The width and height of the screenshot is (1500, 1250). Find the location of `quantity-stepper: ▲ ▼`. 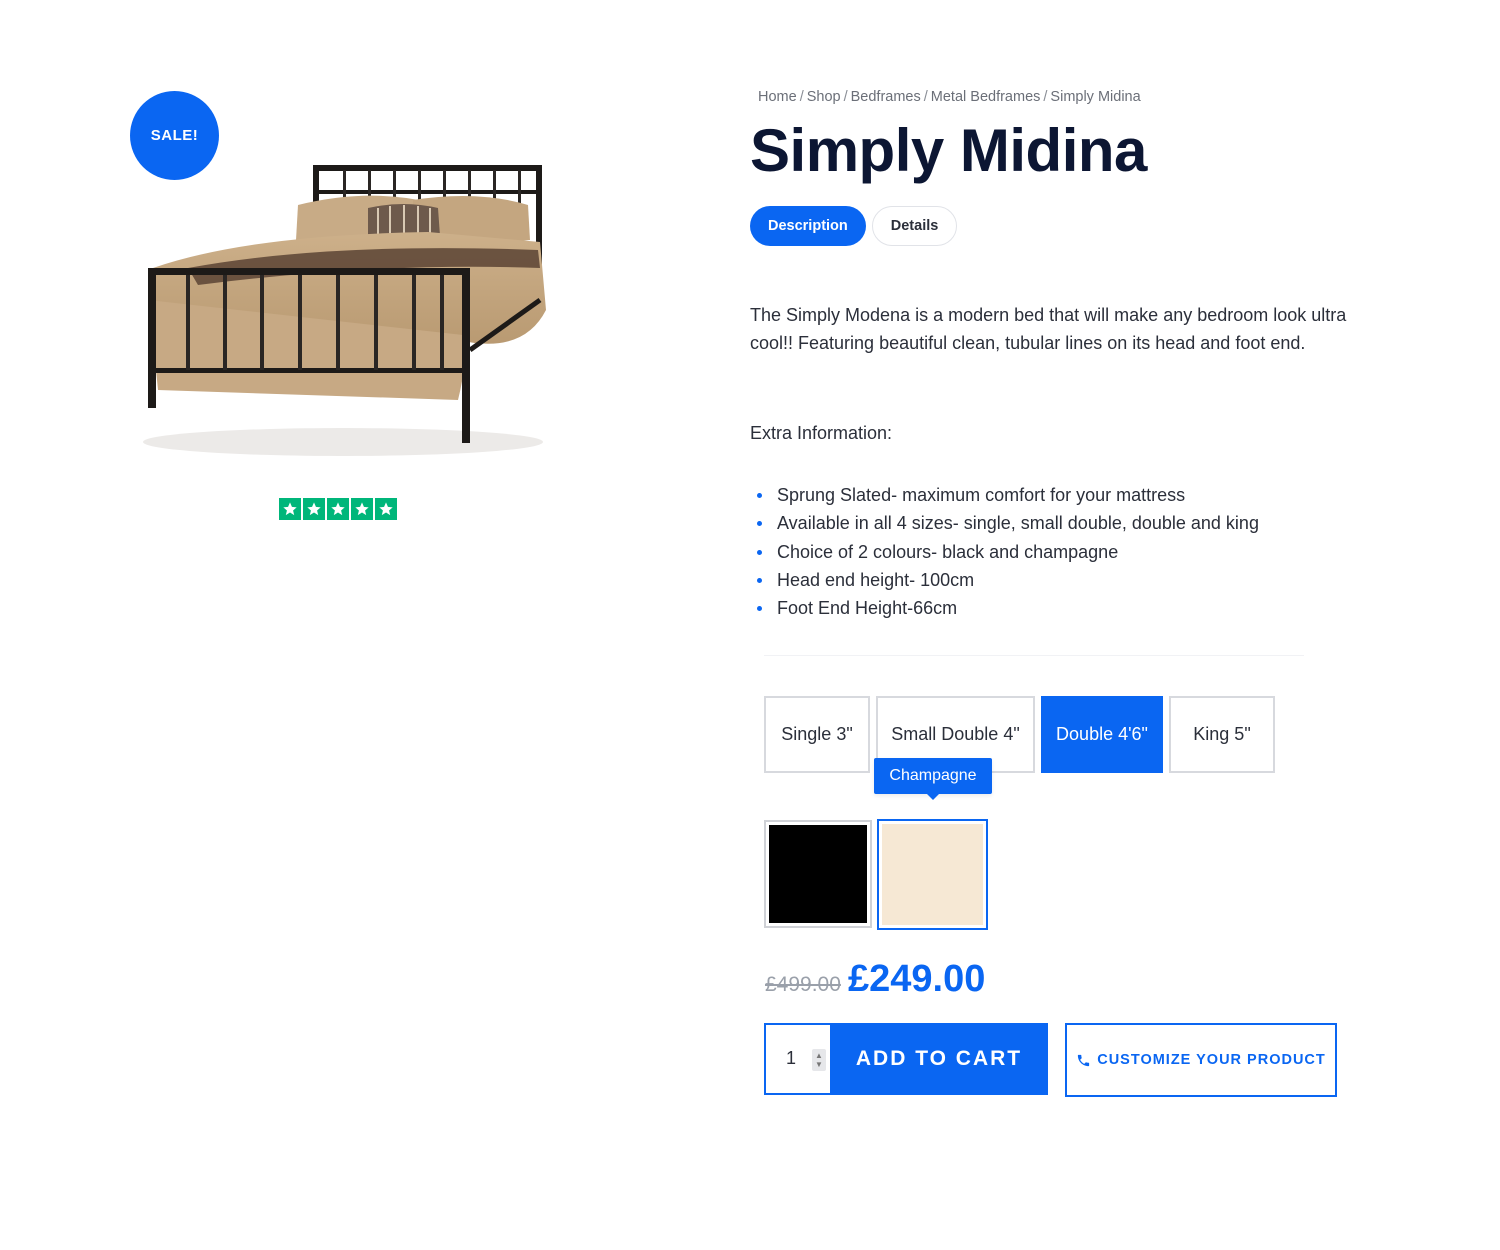

quantity-stepper: ▲ ▼ is located at coordinates (798, 1059).